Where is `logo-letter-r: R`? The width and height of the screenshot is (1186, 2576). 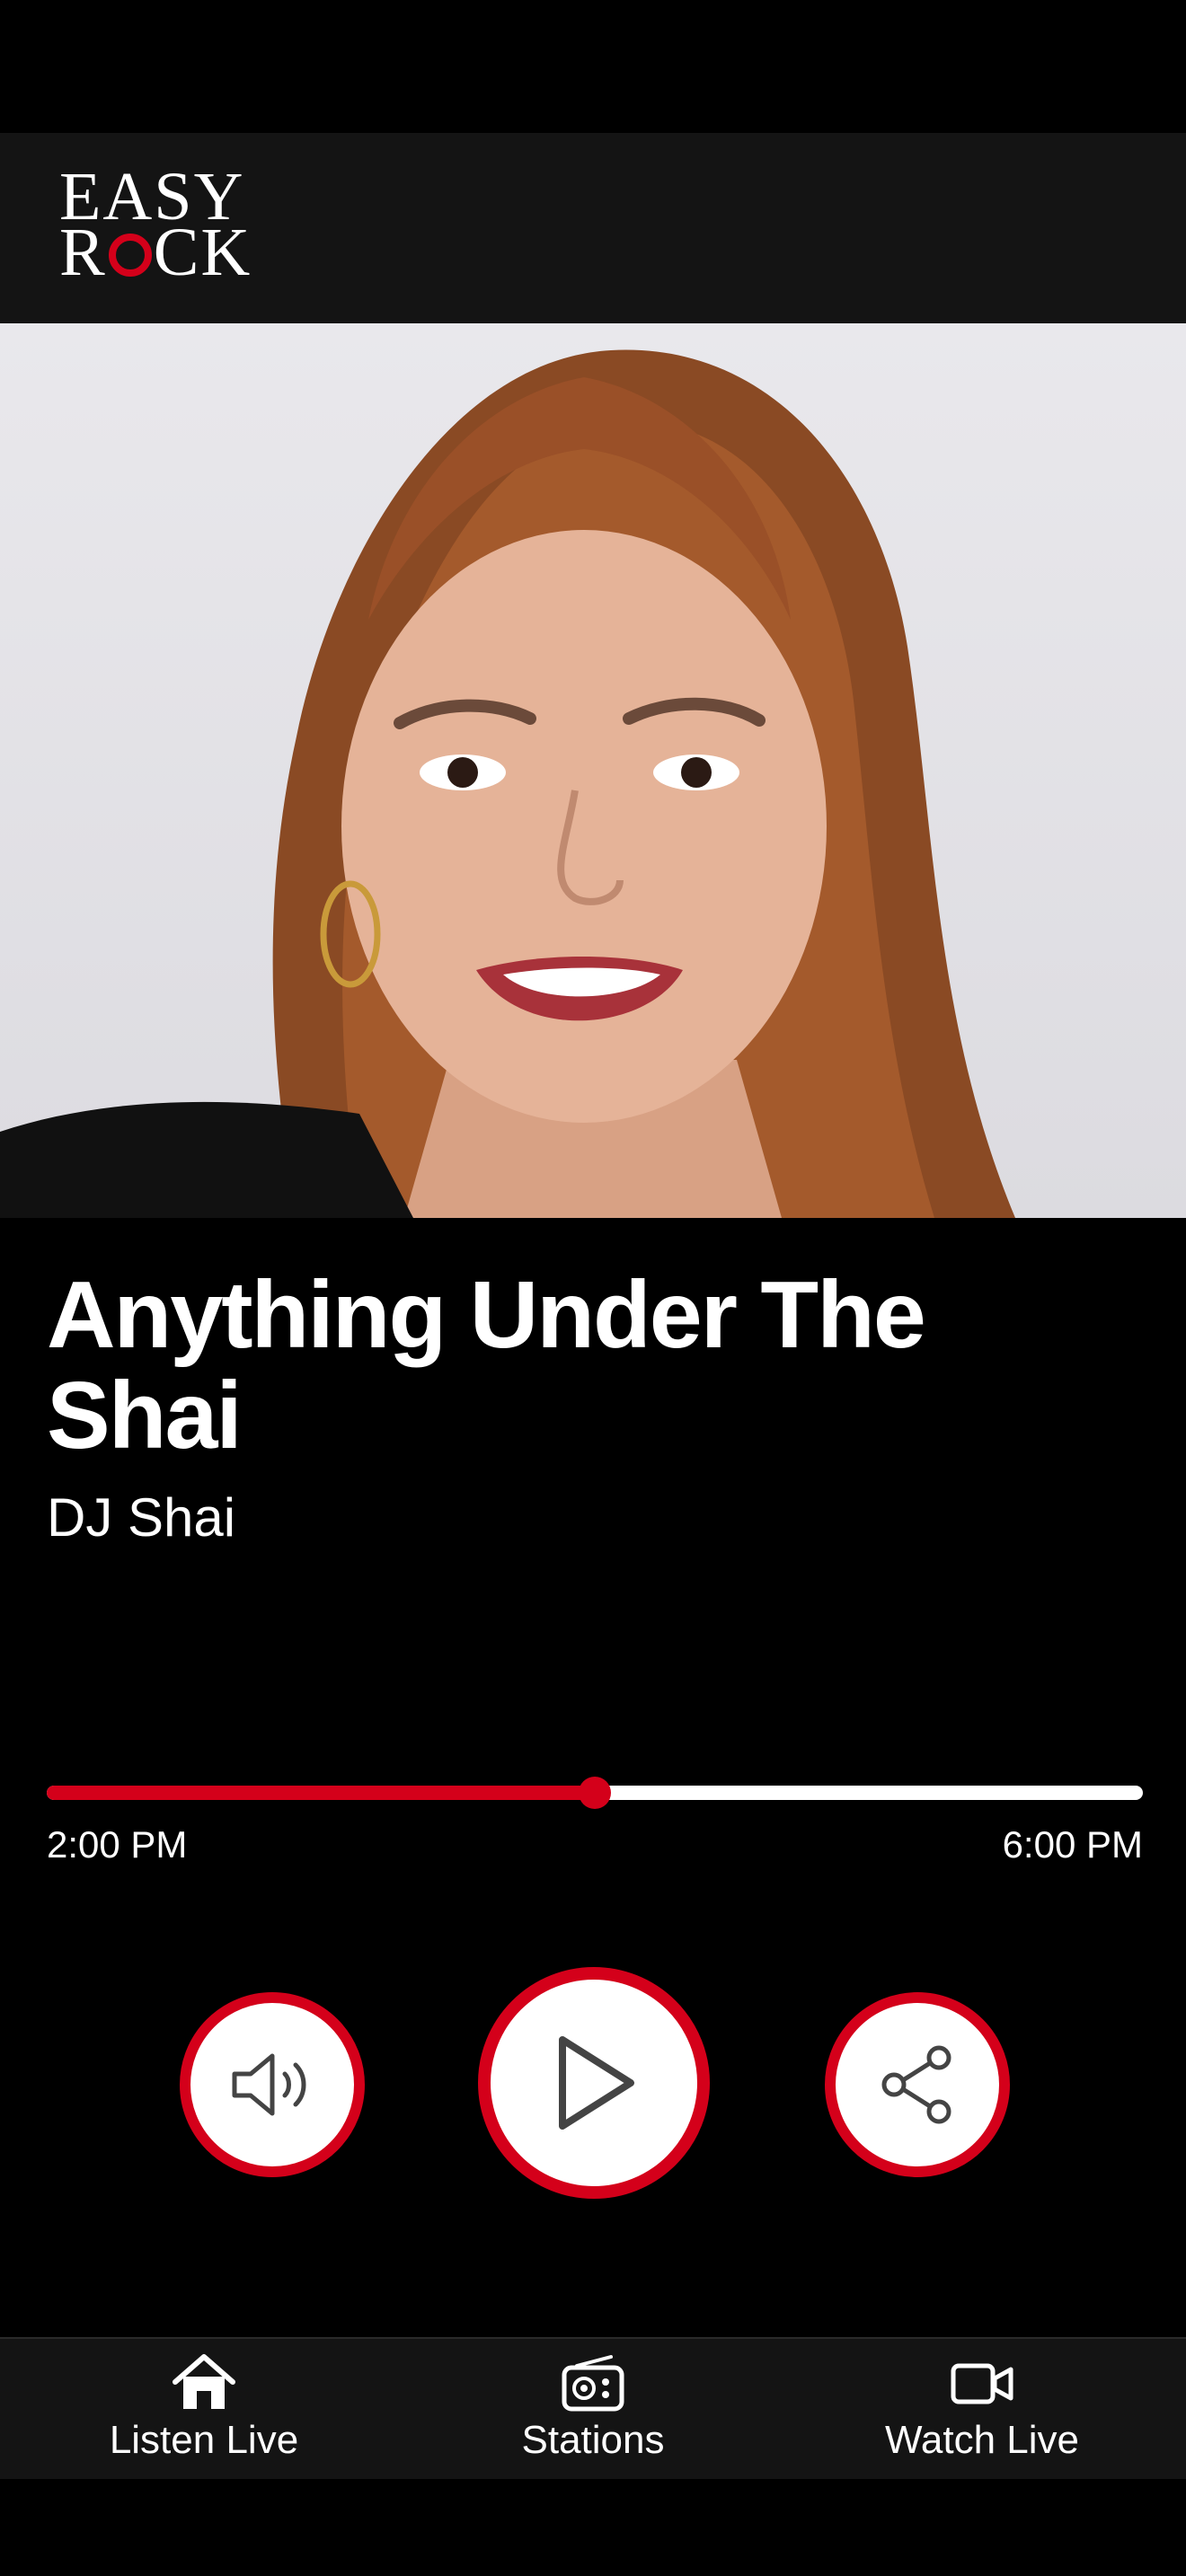
logo-letter-r: R is located at coordinates (83, 252).